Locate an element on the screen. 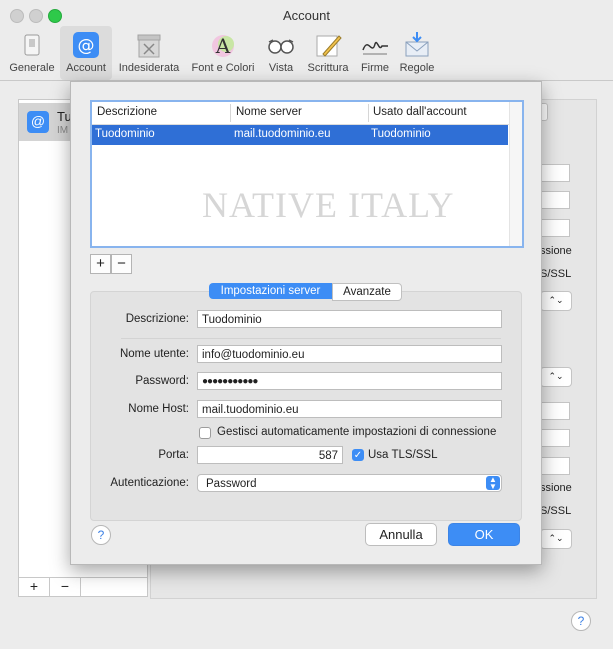  tab-scrittura-label: Scrittura is located at coordinates (328, 68).